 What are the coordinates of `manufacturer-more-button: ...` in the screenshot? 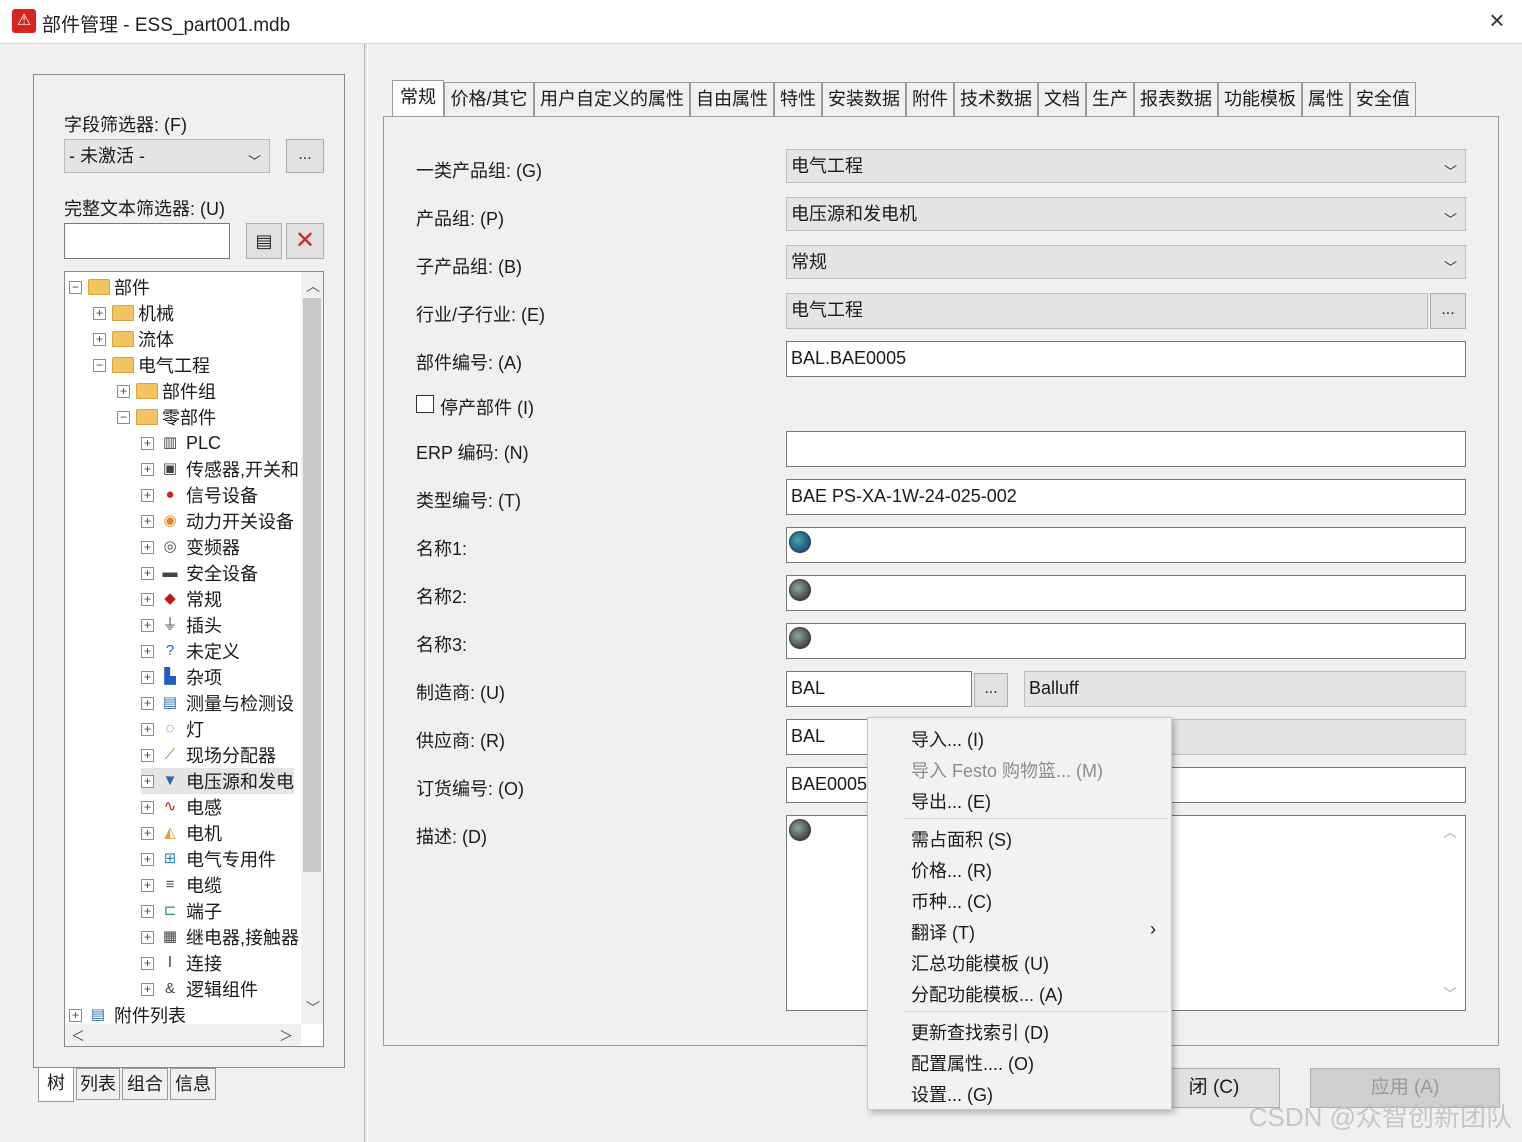 It's located at (991, 690).